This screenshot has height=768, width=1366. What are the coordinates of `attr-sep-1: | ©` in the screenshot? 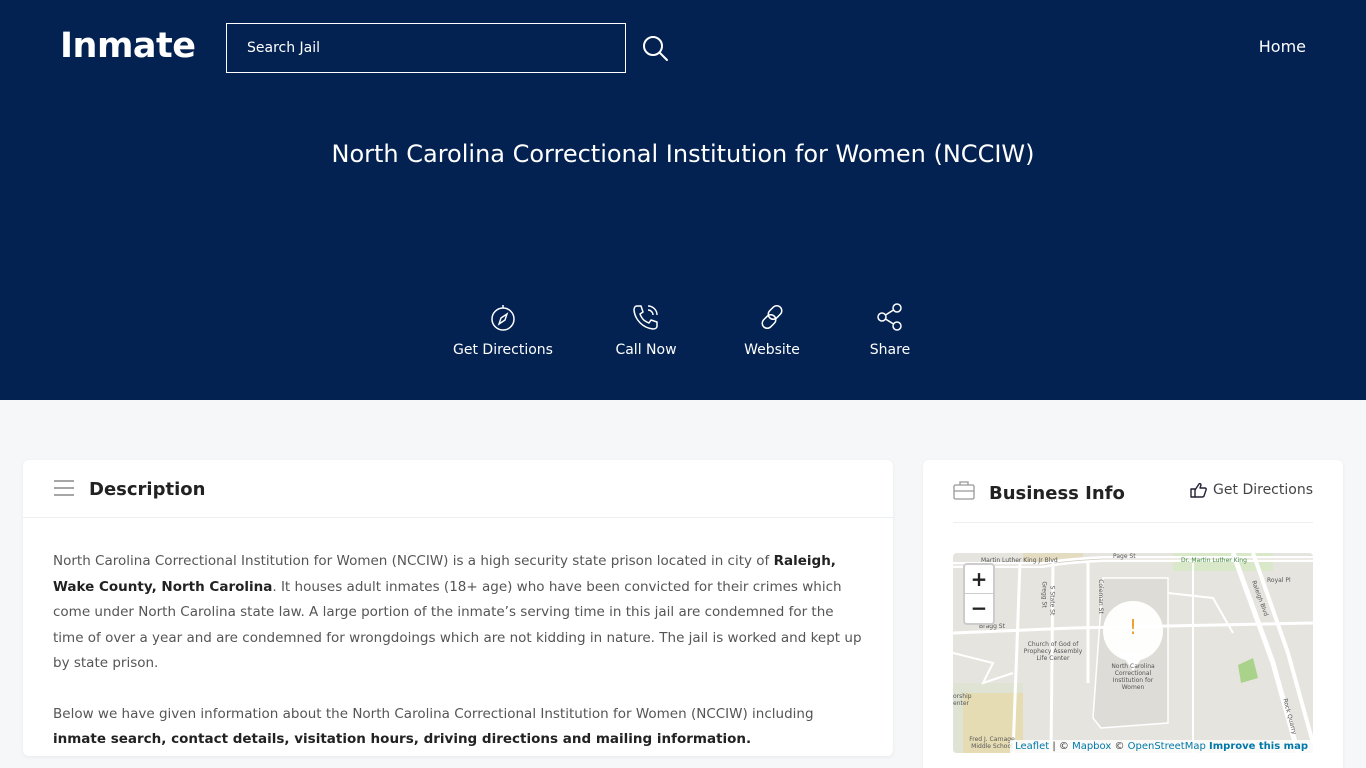 It's located at (1061, 746).